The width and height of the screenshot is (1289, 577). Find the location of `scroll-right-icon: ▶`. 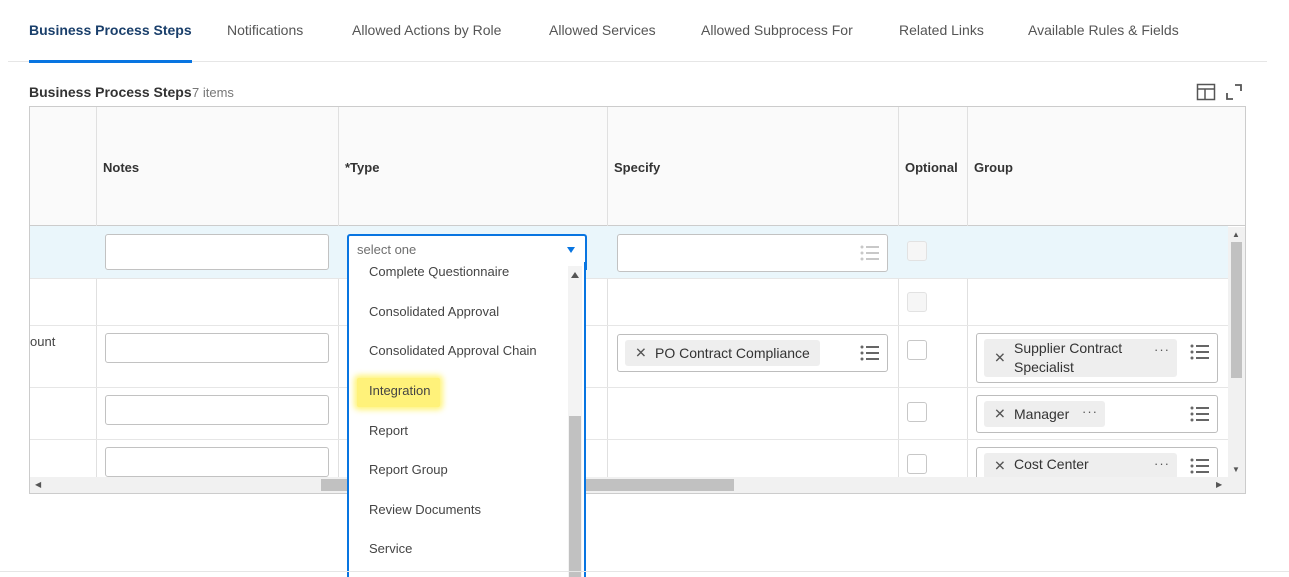

scroll-right-icon: ▶ is located at coordinates (1219, 485).